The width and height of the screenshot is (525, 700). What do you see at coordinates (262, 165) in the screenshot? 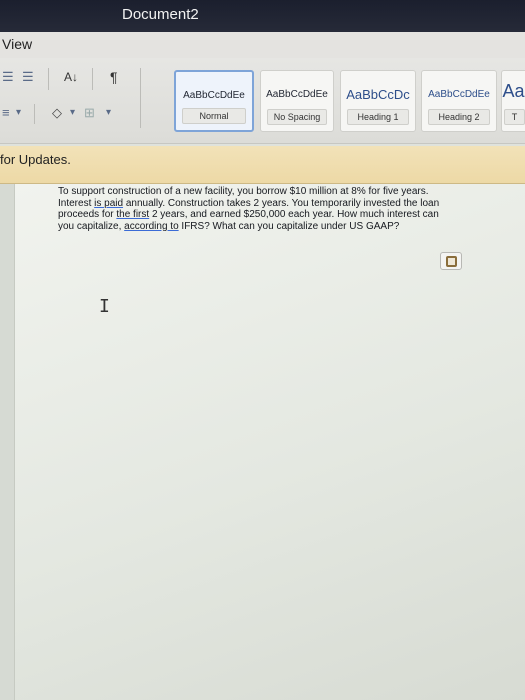
I see `update-notification-bar: for Updates.` at bounding box center [262, 165].